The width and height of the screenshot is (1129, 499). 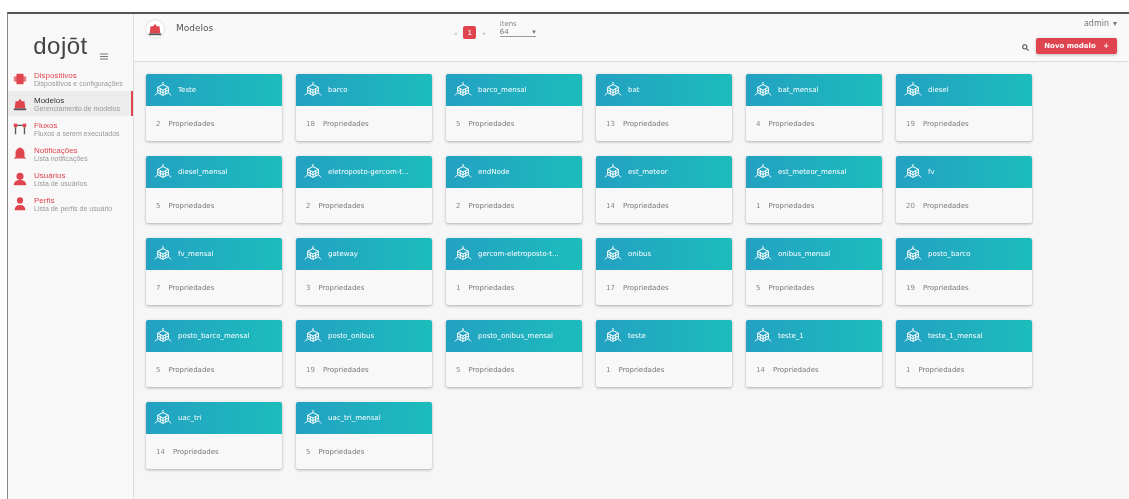 What do you see at coordinates (46, 125) in the screenshot?
I see `item-label: Fluxos` at bounding box center [46, 125].